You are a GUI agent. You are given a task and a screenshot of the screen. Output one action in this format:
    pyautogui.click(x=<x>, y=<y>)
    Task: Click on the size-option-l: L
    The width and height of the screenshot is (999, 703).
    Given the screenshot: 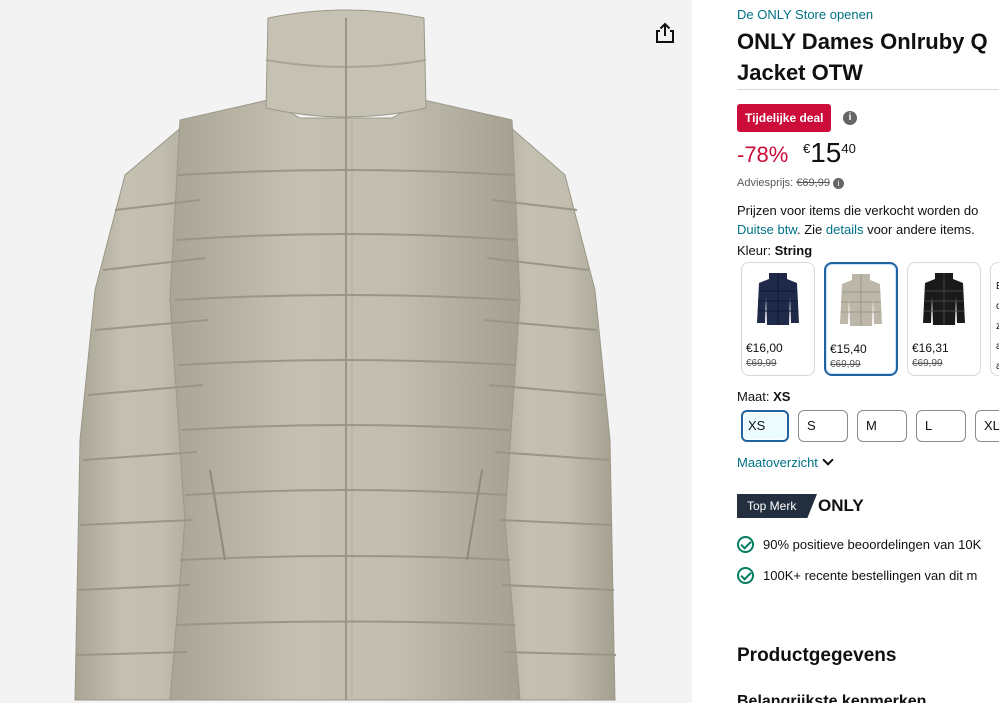 What is the action you would take?
    pyautogui.click(x=941, y=426)
    